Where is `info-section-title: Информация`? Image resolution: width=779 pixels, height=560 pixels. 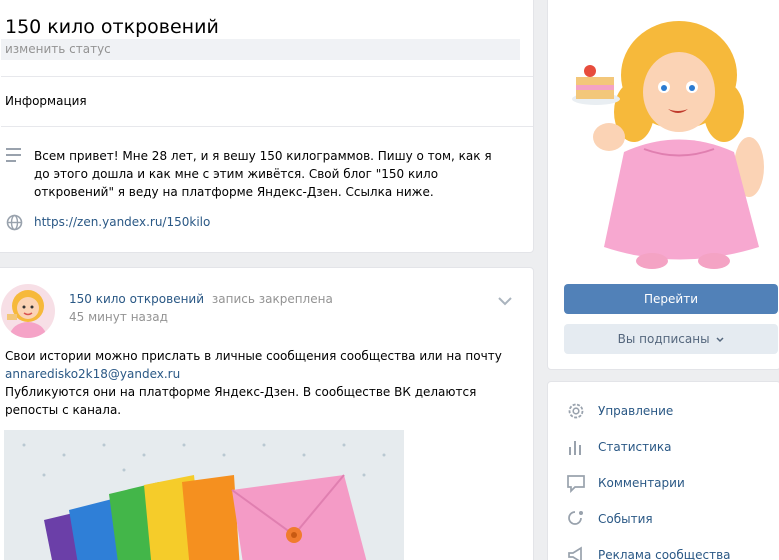 info-section-title: Информация is located at coordinates (46, 101).